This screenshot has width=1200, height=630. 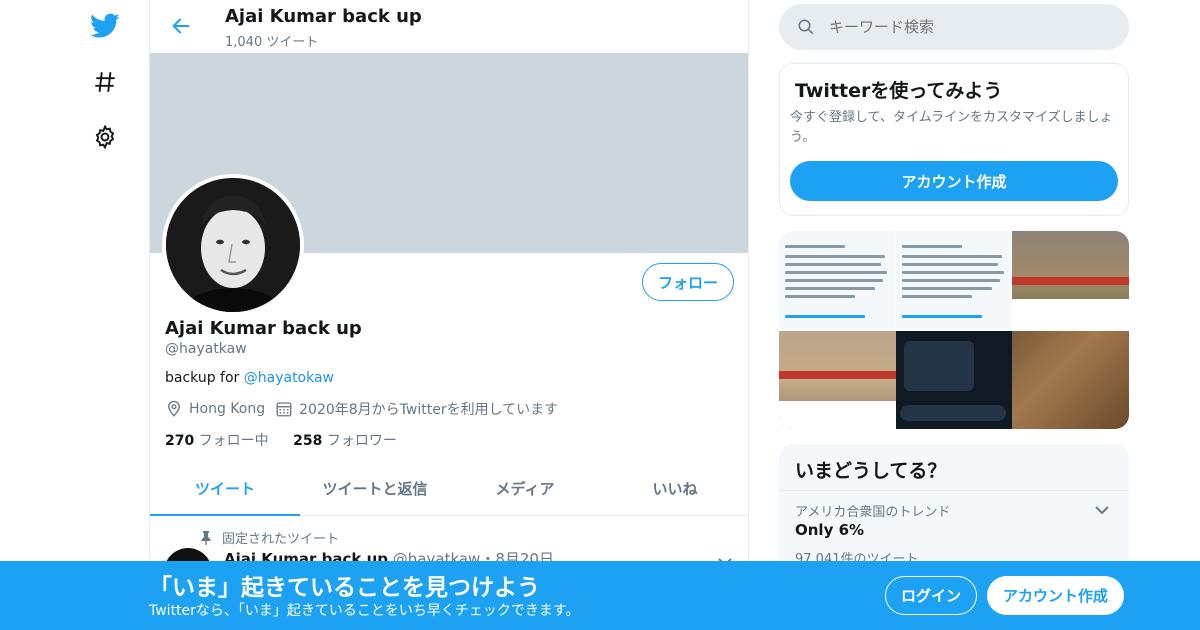 What do you see at coordinates (951, 127) in the screenshot?
I see `signup-card-text: 今すぐ登録して、タイムラインをカスタマイズしましょう。` at bounding box center [951, 127].